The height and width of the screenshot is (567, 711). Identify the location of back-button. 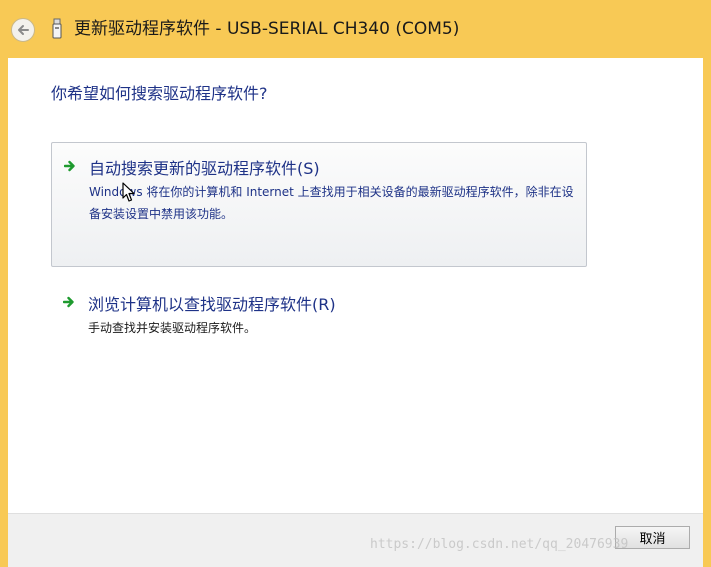
(23, 30).